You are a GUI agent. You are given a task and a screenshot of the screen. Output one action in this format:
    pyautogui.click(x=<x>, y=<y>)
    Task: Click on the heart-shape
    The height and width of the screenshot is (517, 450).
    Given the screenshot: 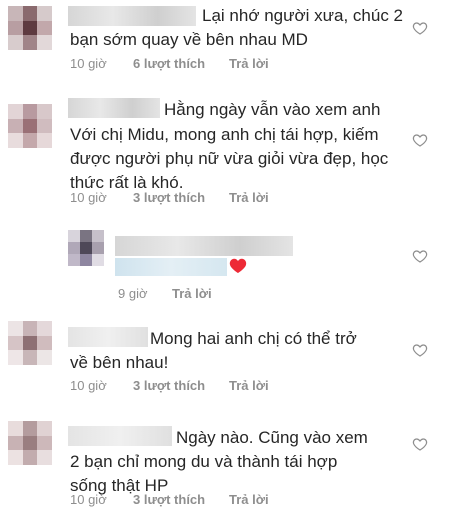 What is the action you would take?
    pyautogui.click(x=238, y=265)
    